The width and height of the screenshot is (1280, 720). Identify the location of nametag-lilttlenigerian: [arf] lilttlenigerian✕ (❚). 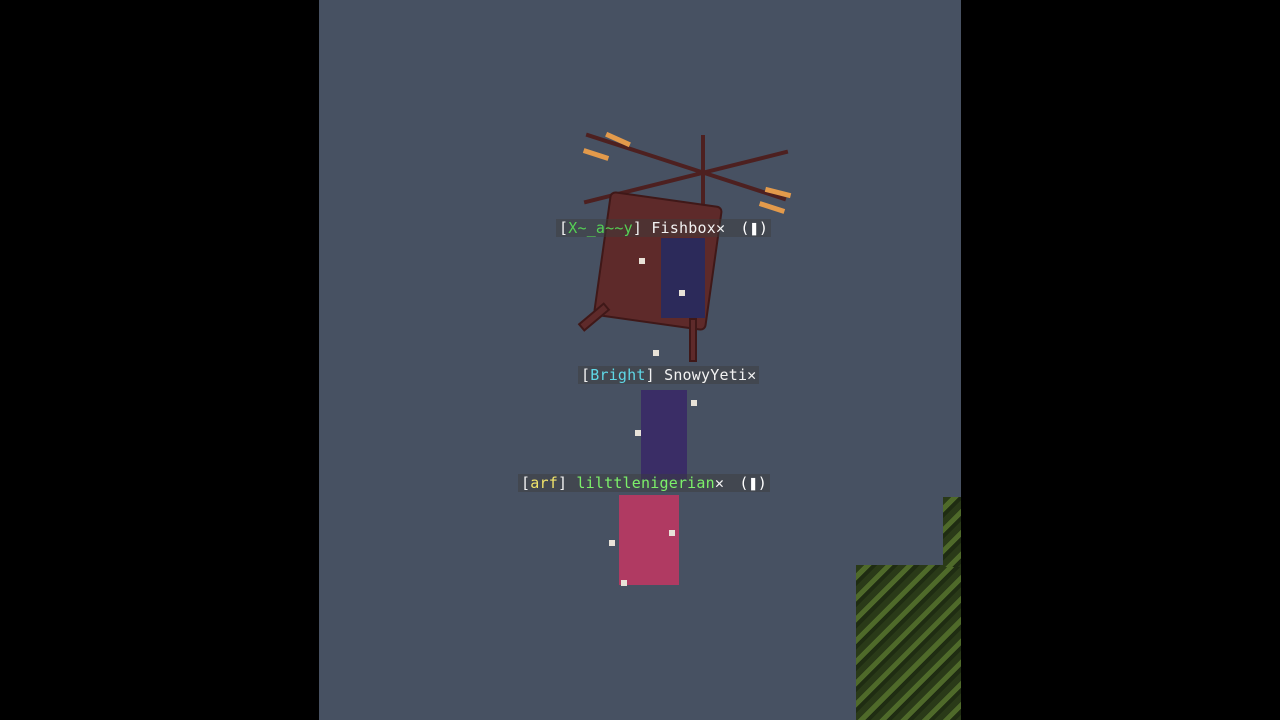
(644, 483).